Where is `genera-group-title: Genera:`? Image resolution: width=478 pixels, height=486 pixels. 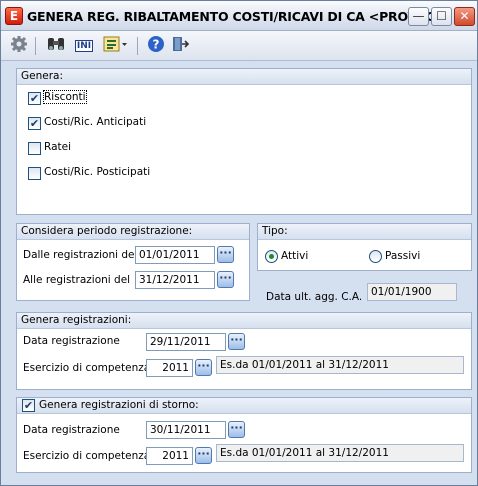 genera-group-title: Genera: is located at coordinates (244, 77).